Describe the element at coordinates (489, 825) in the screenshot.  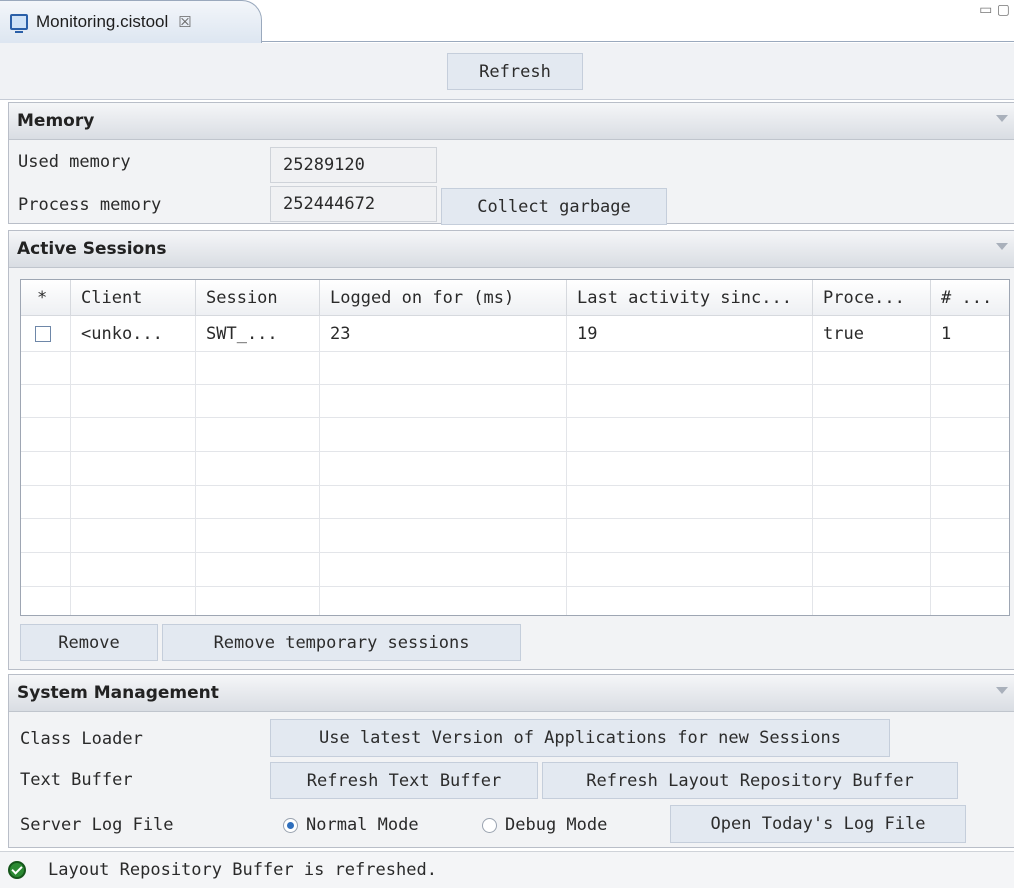
I see `radio-unselected-icon` at that location.